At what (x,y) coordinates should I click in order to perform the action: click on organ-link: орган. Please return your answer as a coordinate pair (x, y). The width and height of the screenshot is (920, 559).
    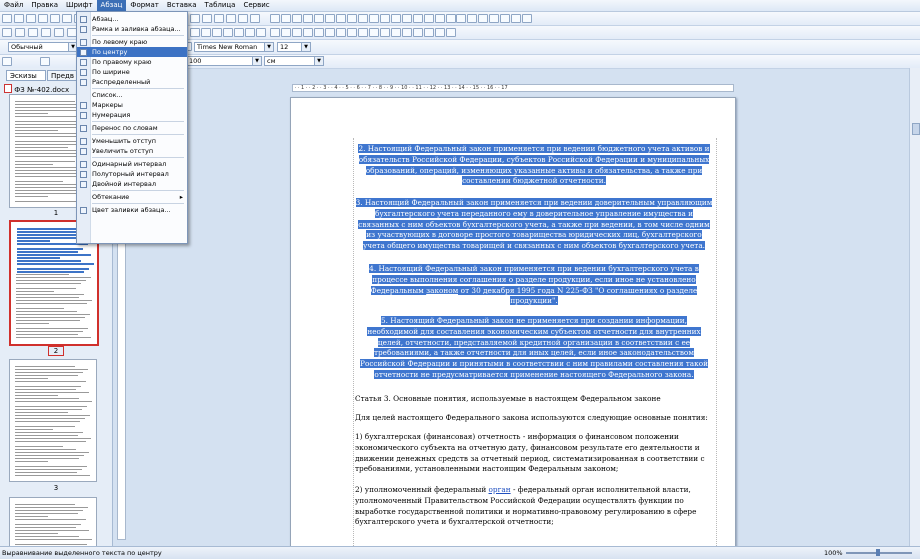
    Looking at the image, I should click on (500, 489).